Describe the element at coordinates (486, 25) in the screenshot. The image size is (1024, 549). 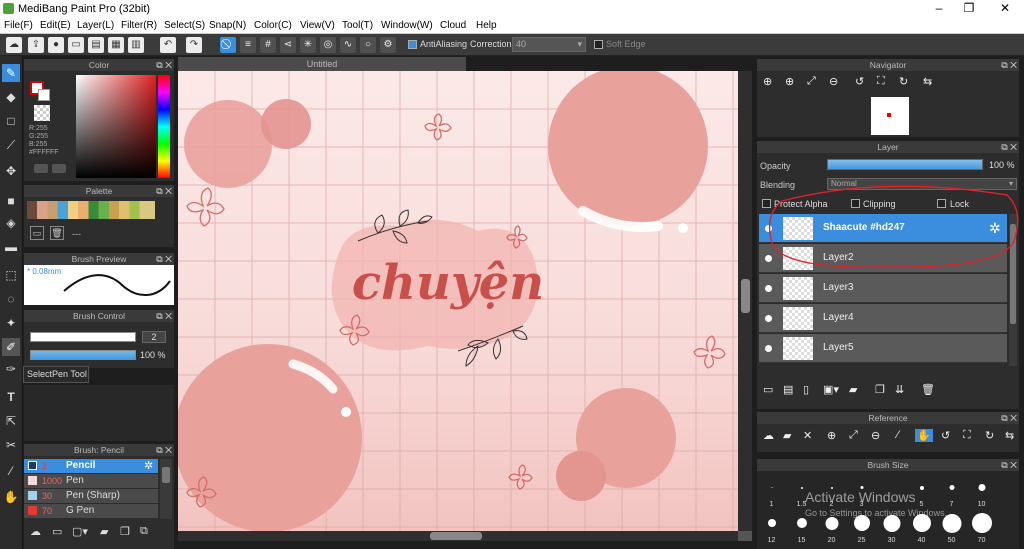
I see `menu-help: Help` at that location.